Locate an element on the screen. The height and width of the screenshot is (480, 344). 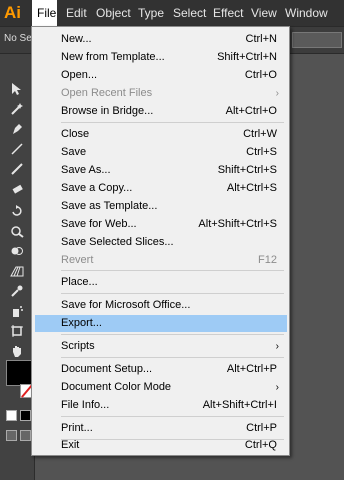
app-logo: Ai is located at coordinates (12, 12).